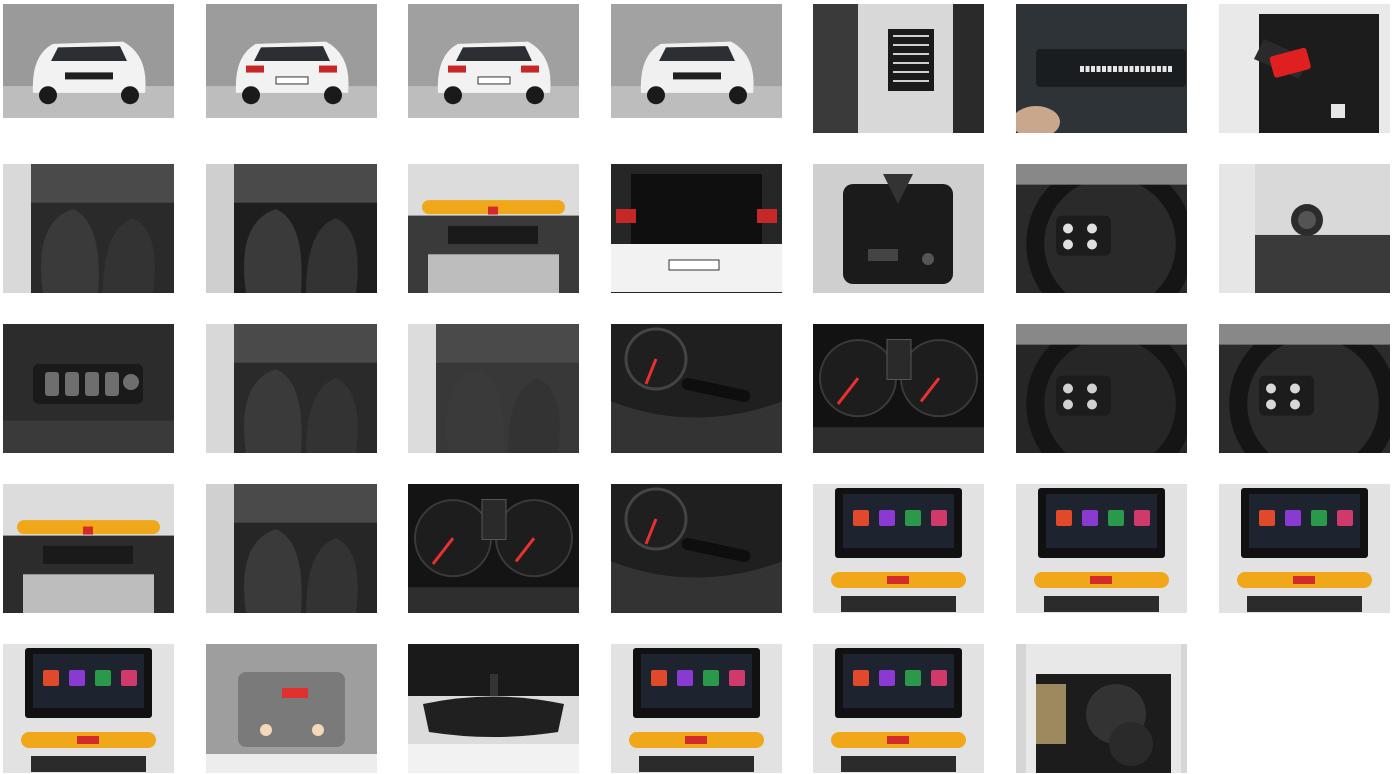  I want to click on photo-image-light-switch, so click(1304, 228).